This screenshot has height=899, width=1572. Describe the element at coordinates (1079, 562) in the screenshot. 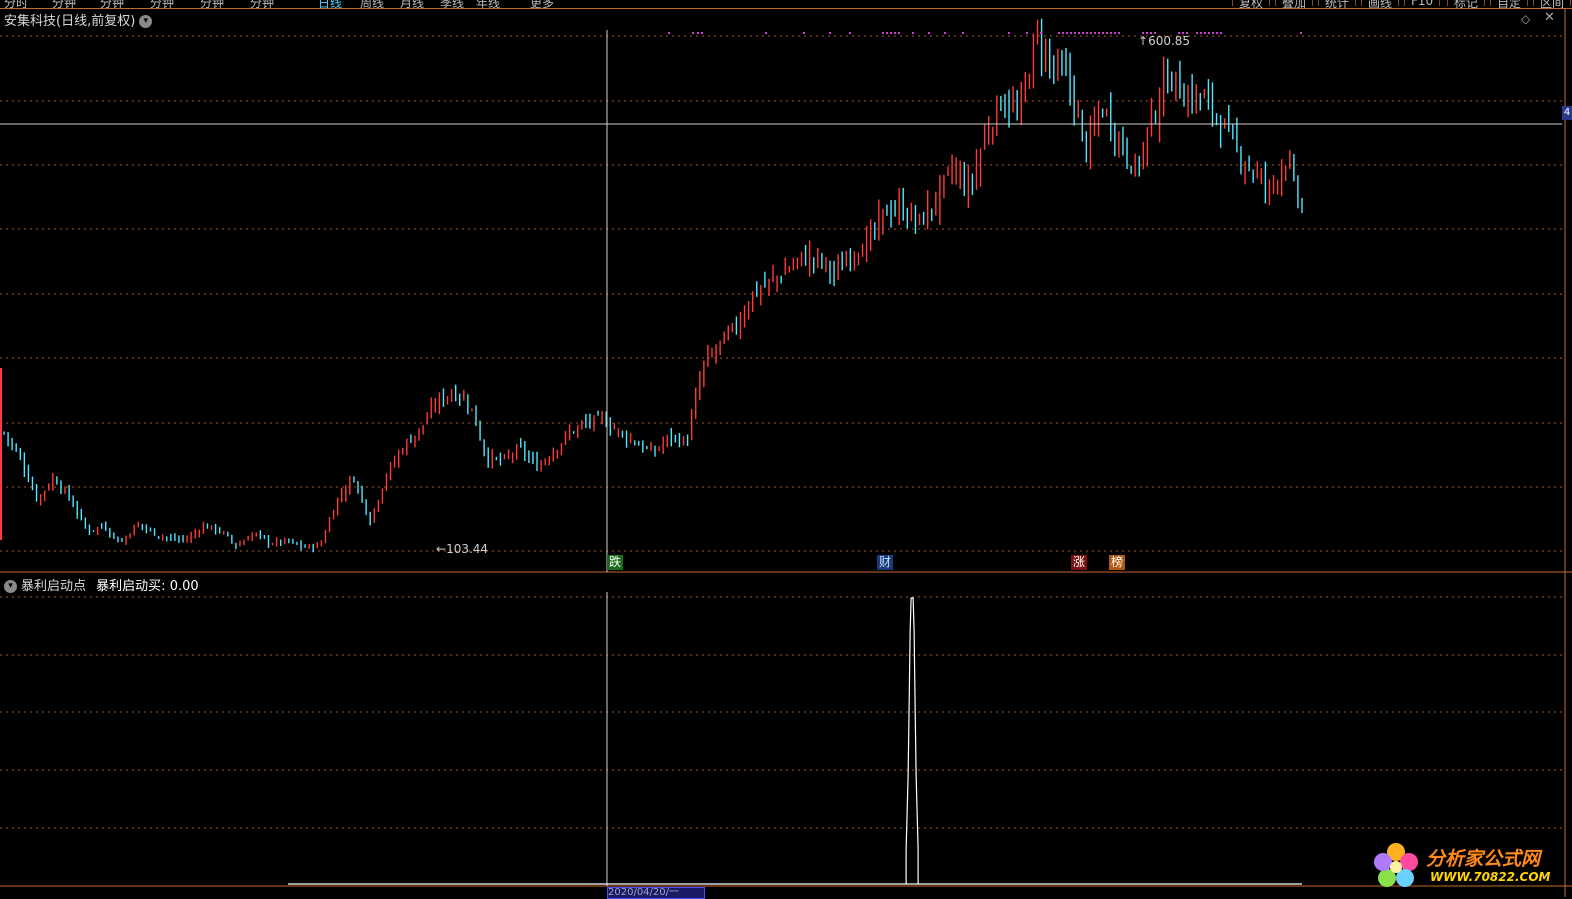

I see `event-badge-zhang: 涨` at that location.